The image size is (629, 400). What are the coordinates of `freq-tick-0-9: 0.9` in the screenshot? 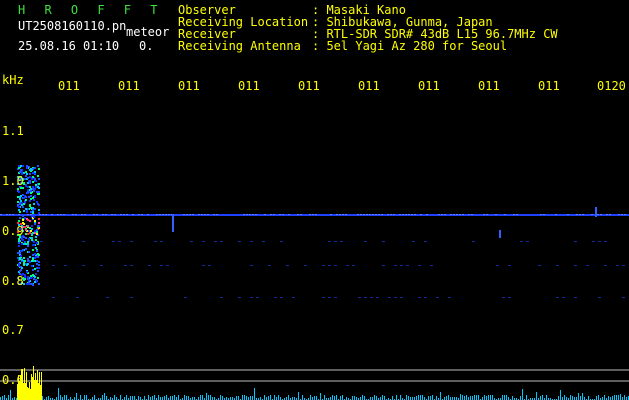 It's located at (13, 231).